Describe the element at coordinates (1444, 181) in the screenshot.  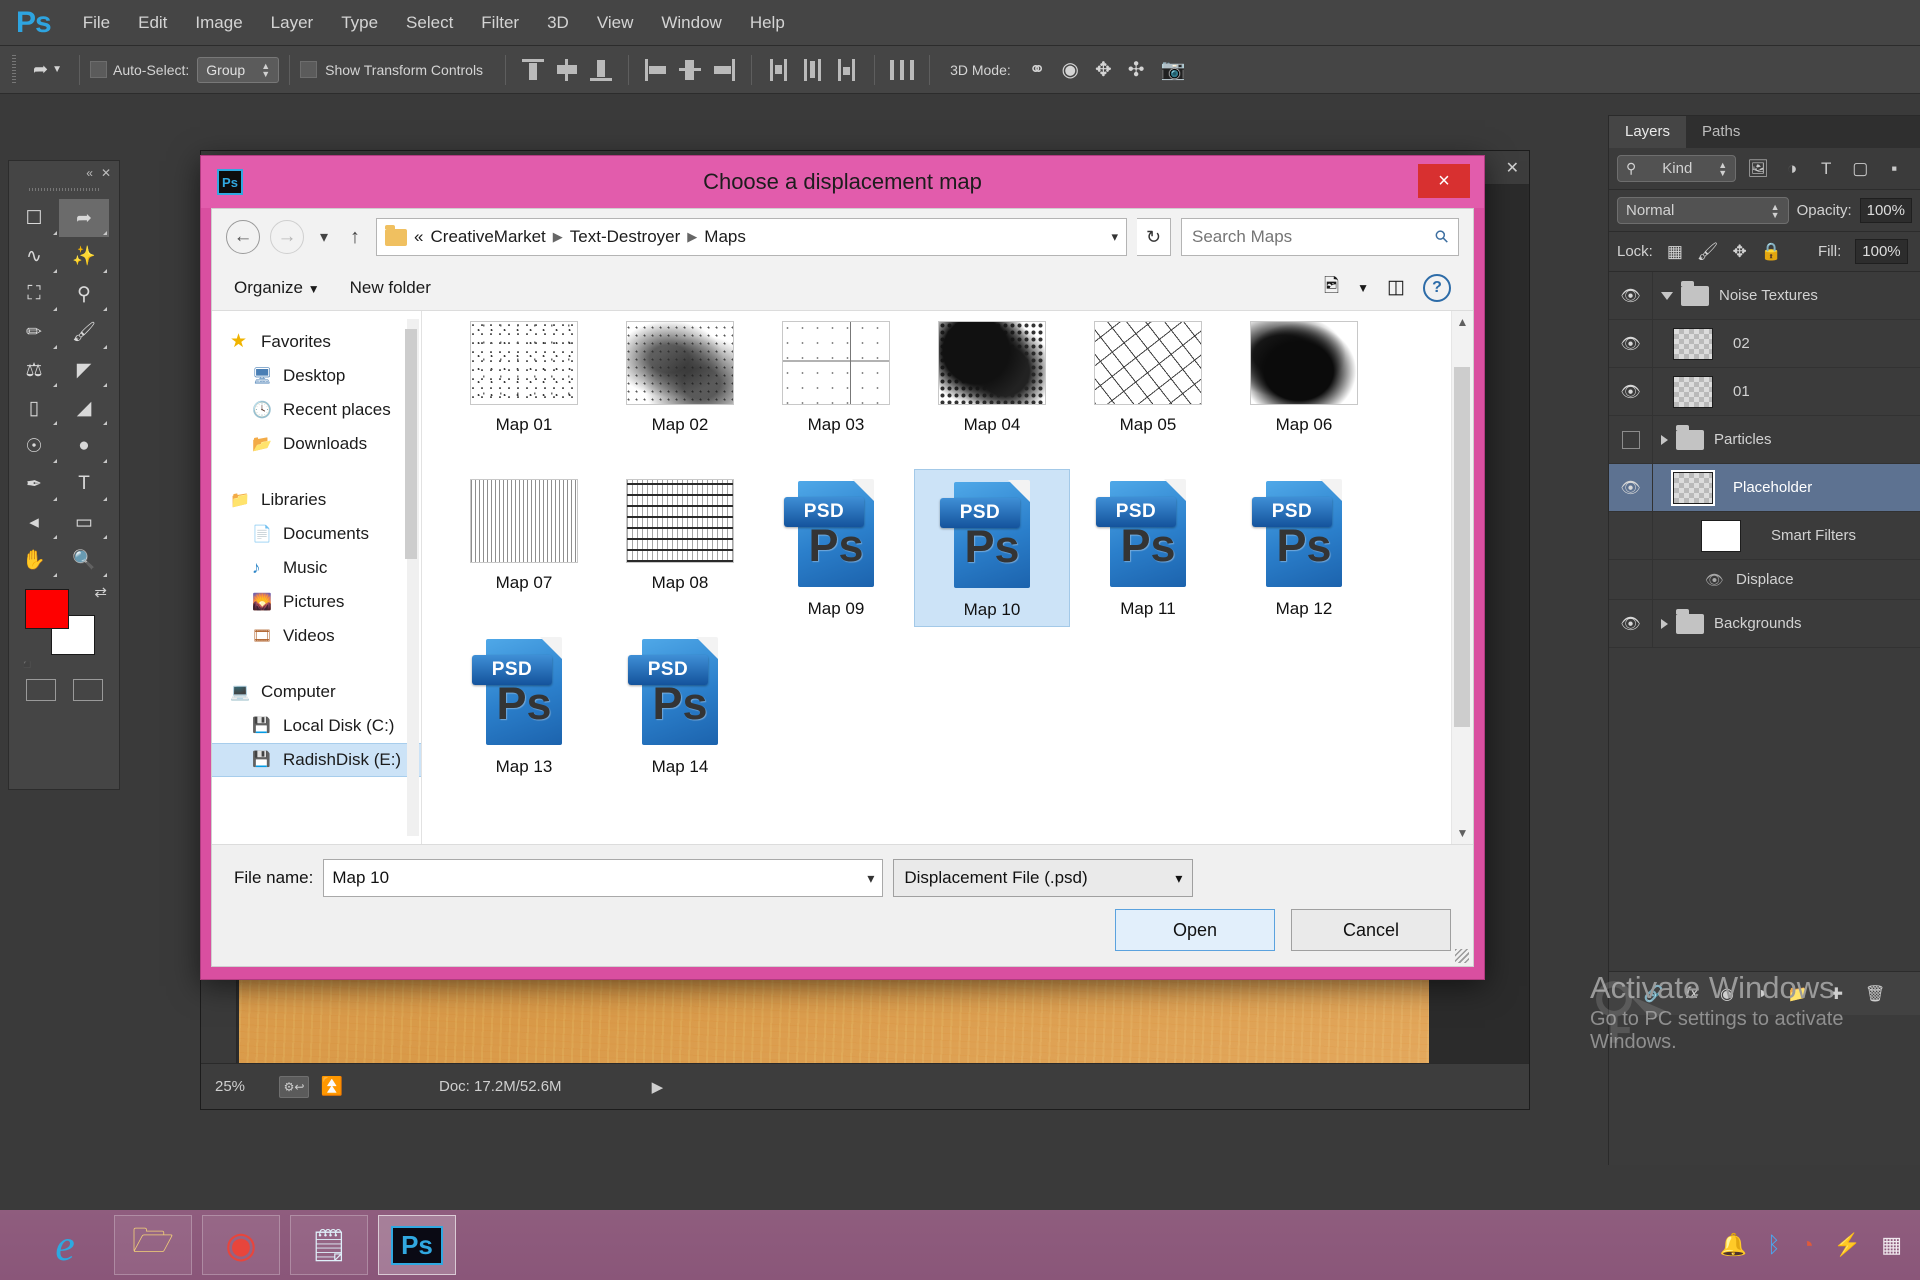
I see `dialog-close-button: ×` at that location.